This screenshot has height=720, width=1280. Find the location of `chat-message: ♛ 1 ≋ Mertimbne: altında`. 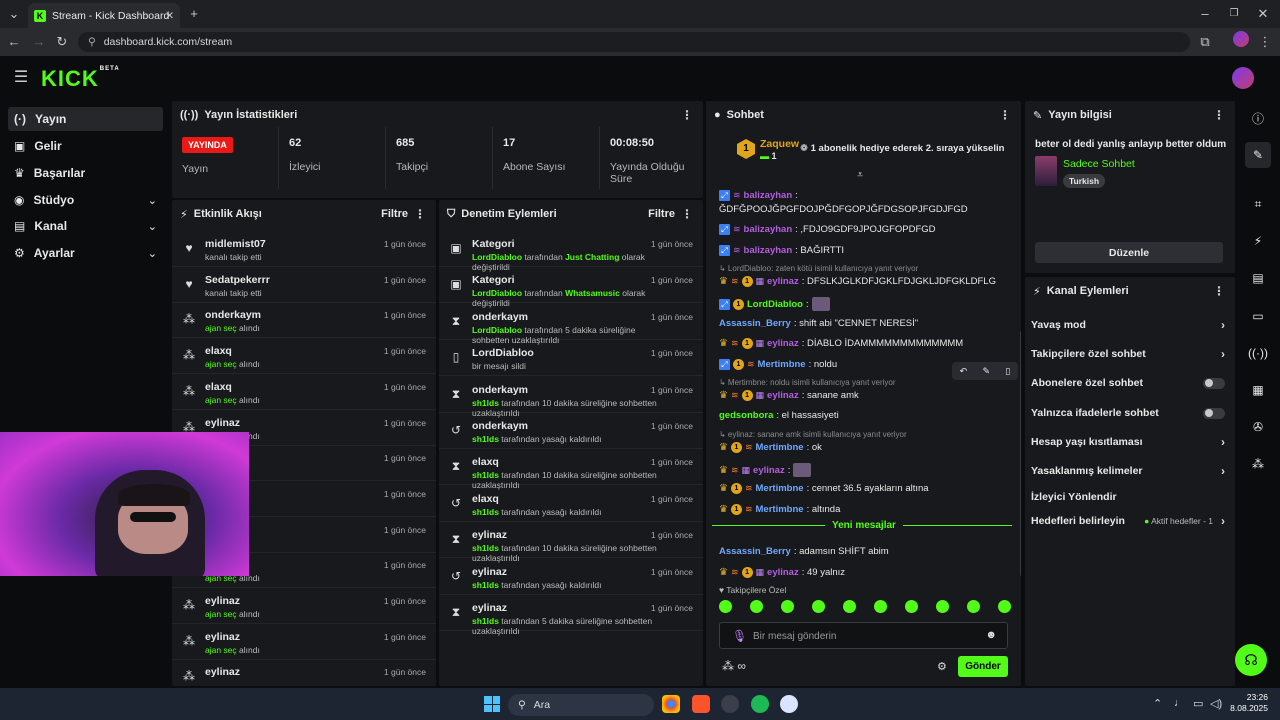

chat-message: ♛ 1 ≋ Mertimbne: altında is located at coordinates (779, 509).